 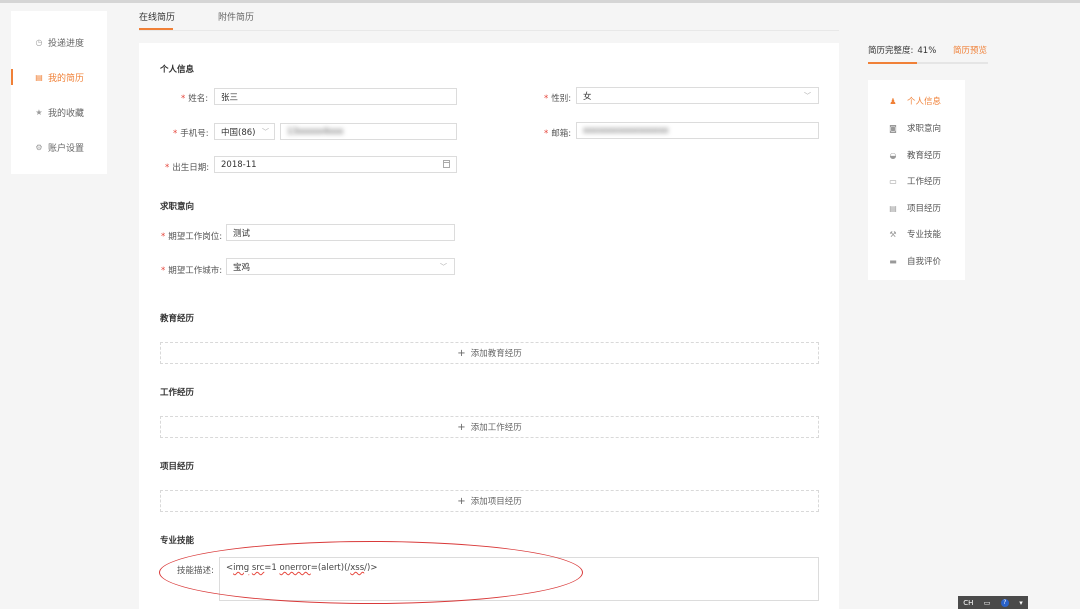 What do you see at coordinates (156, 29) in the screenshot?
I see `active-tab-indicator` at bounding box center [156, 29].